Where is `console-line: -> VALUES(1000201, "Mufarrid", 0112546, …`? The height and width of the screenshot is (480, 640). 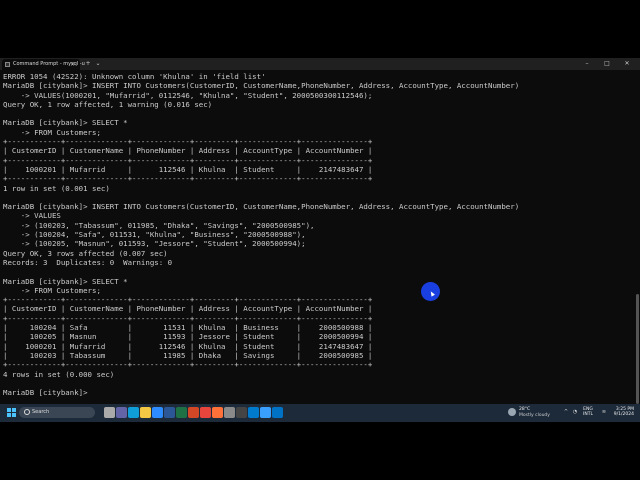 console-line: -> VALUES(1000201, "Mufarrid", 0112546, … is located at coordinates (188, 95).